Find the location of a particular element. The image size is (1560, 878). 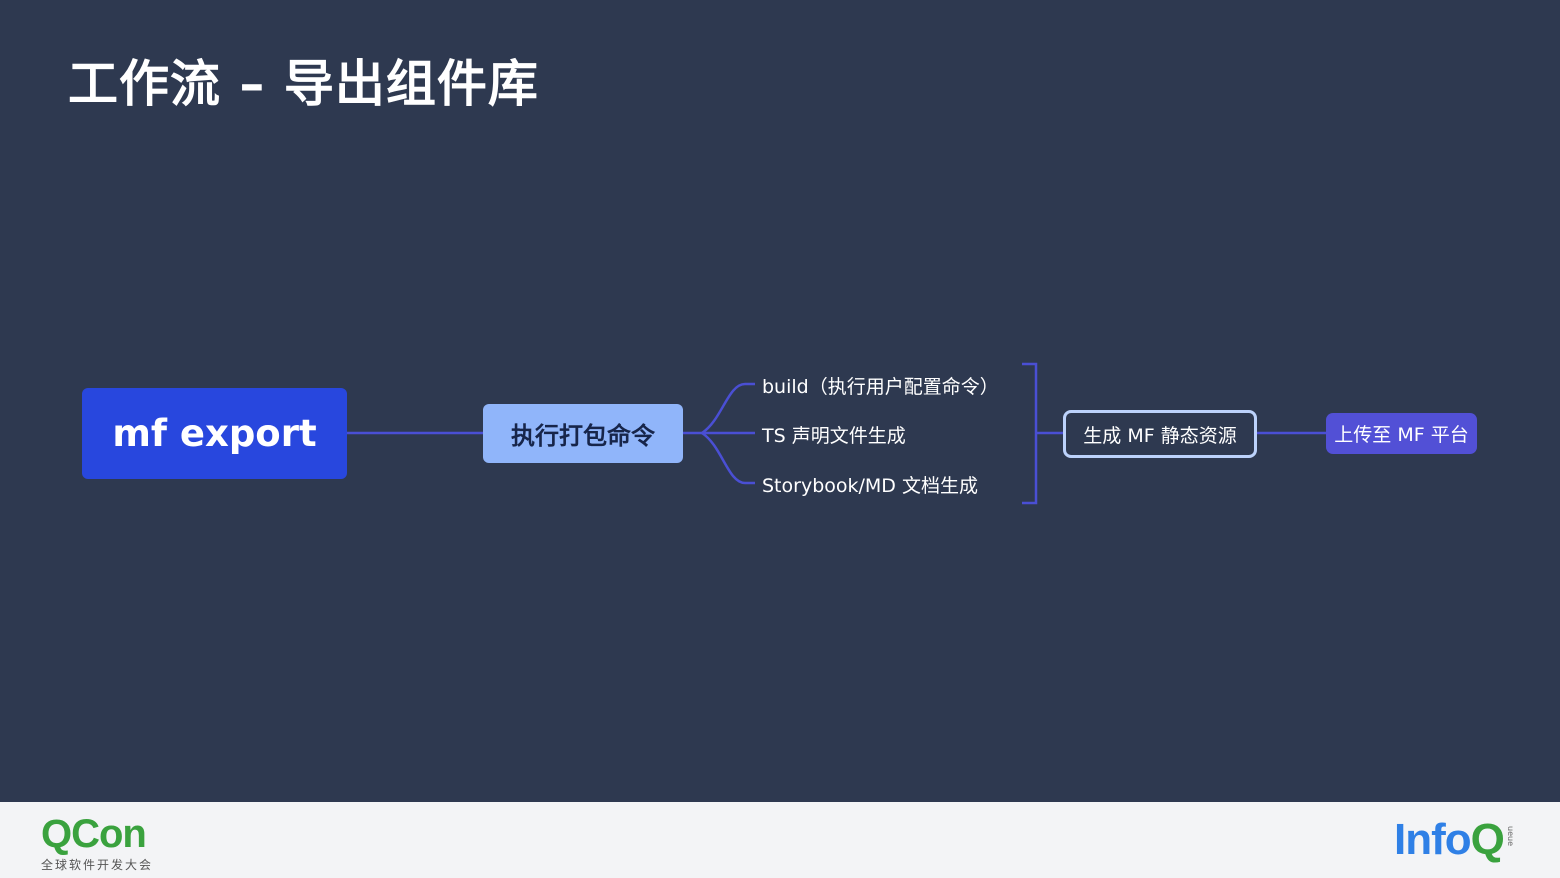

infoq-logo-q: Q is located at coordinates (1487, 839).